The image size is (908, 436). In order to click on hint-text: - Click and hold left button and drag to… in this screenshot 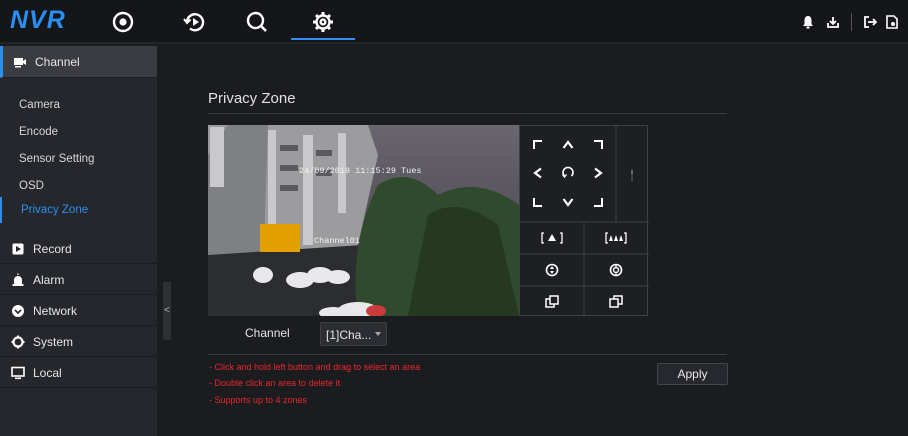, I will do `click(315, 367)`.